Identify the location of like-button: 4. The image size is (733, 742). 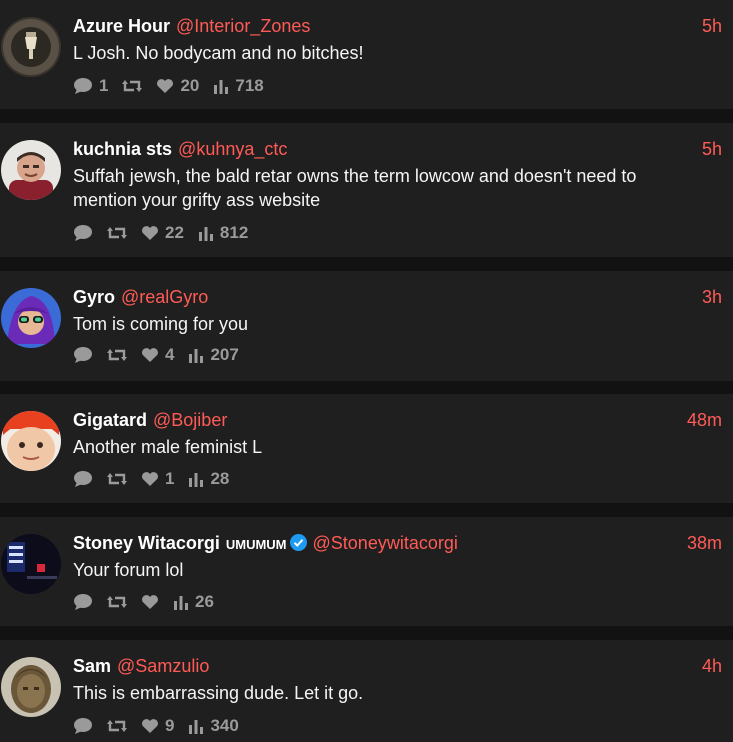
(157, 355).